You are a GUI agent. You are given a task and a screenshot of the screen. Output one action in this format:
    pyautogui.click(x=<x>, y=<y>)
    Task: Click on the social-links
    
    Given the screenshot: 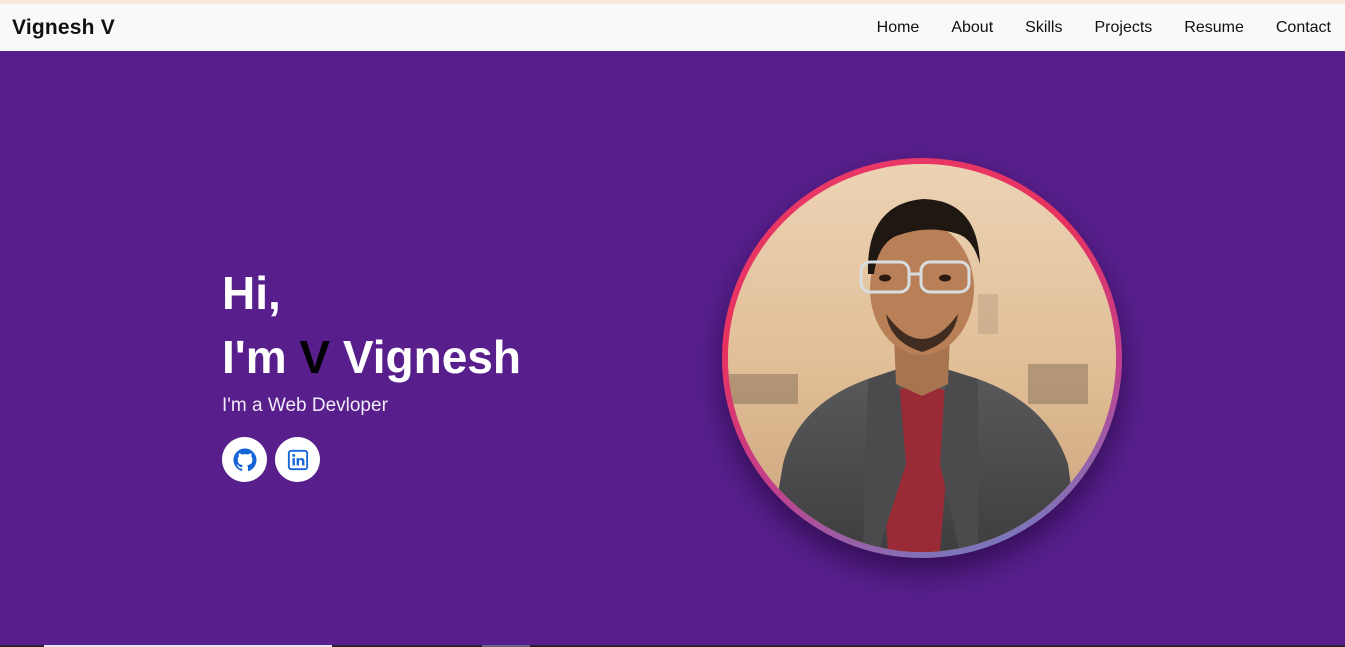 What is the action you would take?
    pyautogui.click(x=371, y=459)
    